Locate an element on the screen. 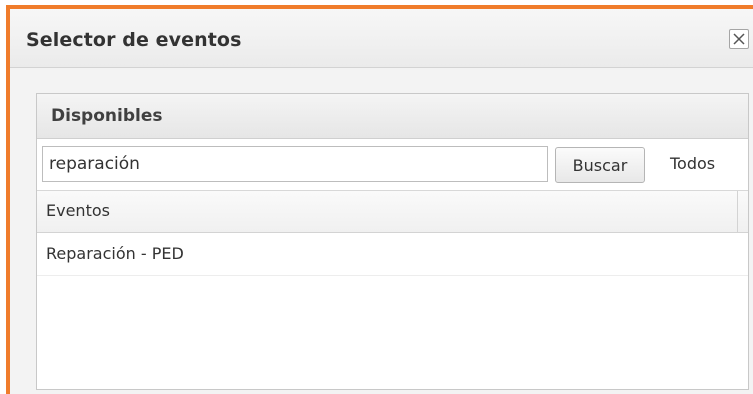 Image resolution: width=753 pixels, height=394 pixels. event-name-cell: Reparación - PED is located at coordinates (115, 253).